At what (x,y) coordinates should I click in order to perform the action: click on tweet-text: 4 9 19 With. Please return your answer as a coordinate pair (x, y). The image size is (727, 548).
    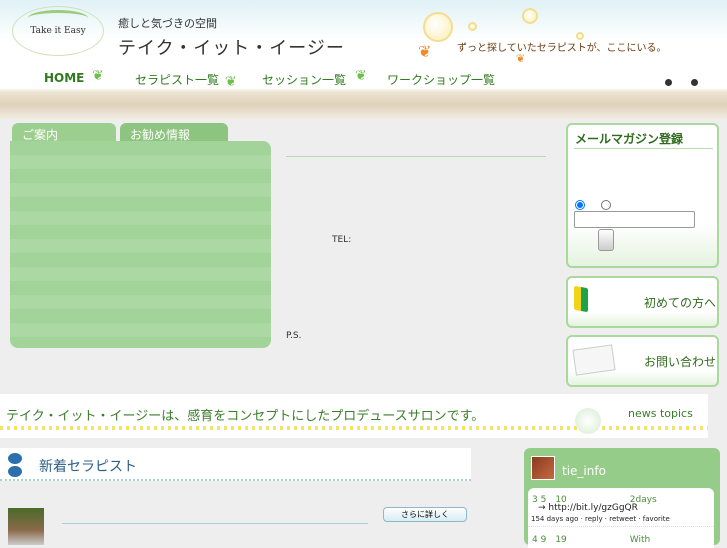
    Looking at the image, I should click on (591, 540).